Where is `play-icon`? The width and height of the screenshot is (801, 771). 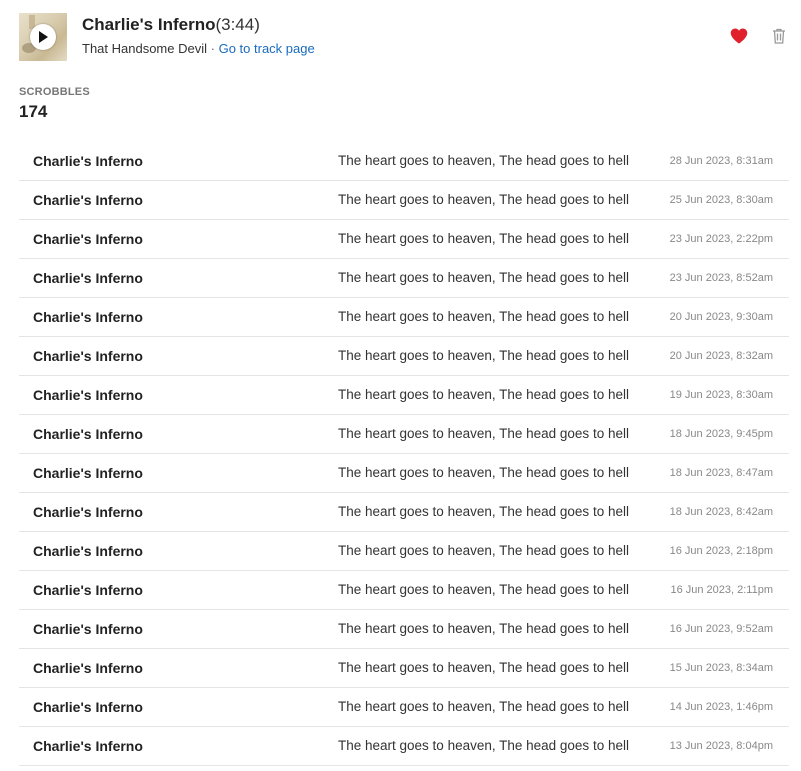
play-icon is located at coordinates (43, 37).